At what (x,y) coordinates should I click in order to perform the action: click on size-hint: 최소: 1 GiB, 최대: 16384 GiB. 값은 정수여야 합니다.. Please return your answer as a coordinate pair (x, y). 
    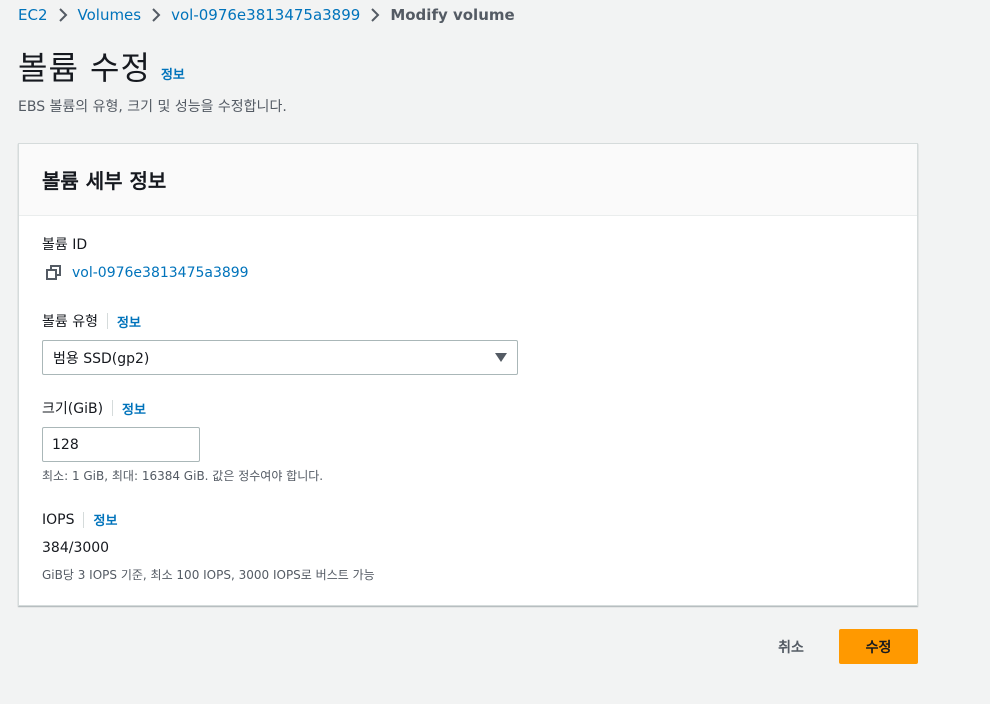
    Looking at the image, I should click on (183, 476).